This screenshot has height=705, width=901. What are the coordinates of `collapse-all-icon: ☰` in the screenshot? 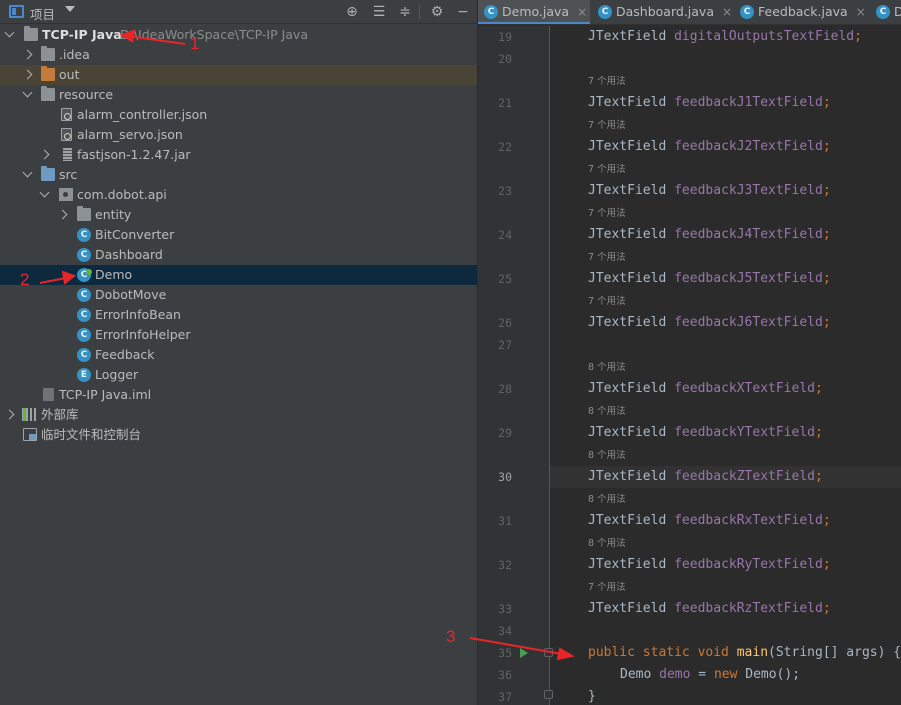 It's located at (379, 12).